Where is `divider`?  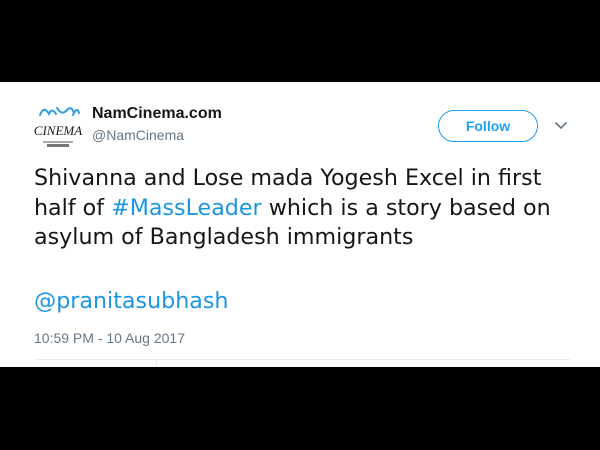 divider is located at coordinates (302, 359).